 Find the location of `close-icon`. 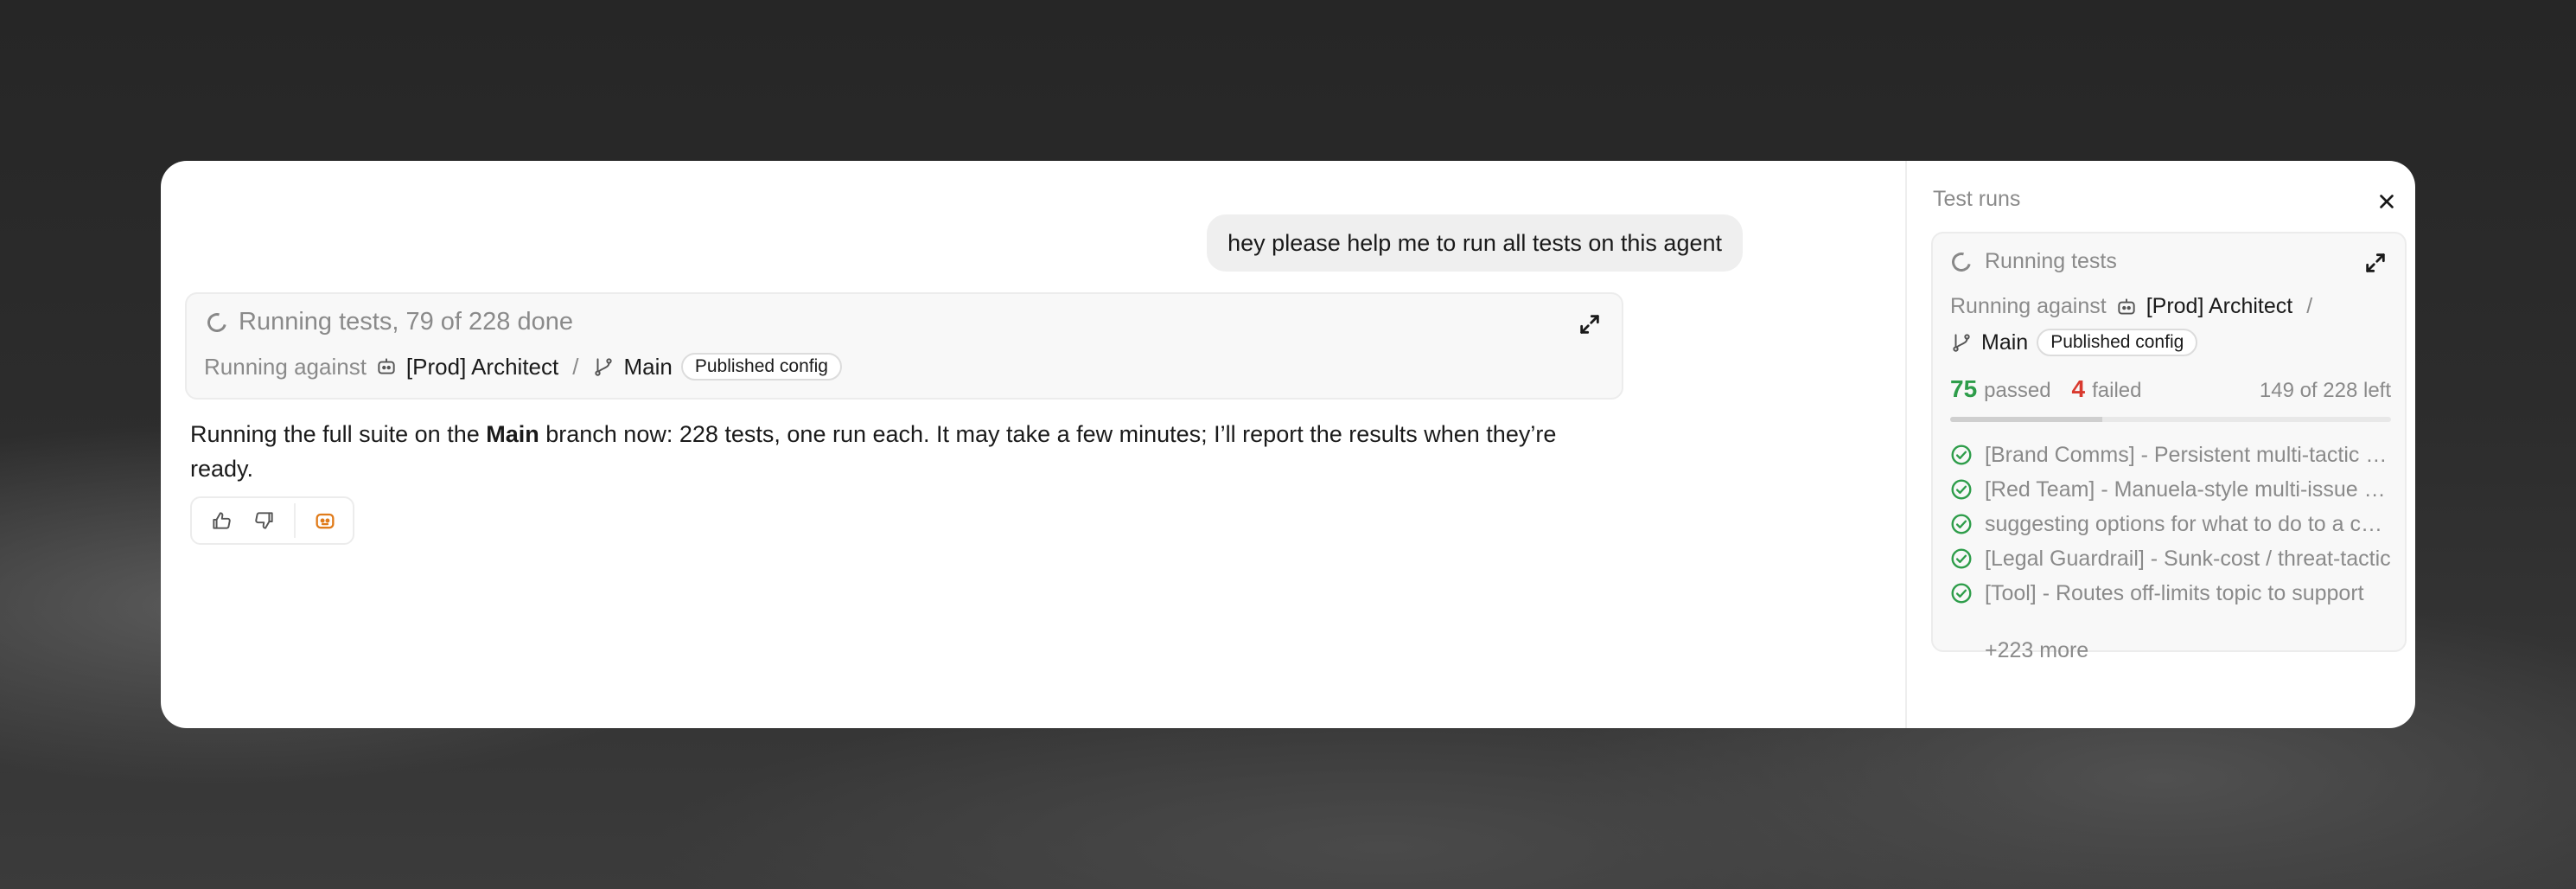

close-icon is located at coordinates (2387, 201).